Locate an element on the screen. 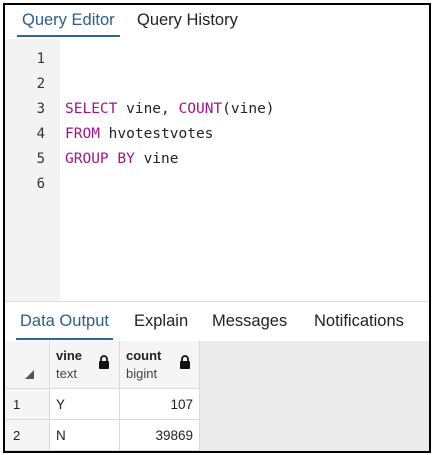  line-number: 3 is located at coordinates (40, 109).